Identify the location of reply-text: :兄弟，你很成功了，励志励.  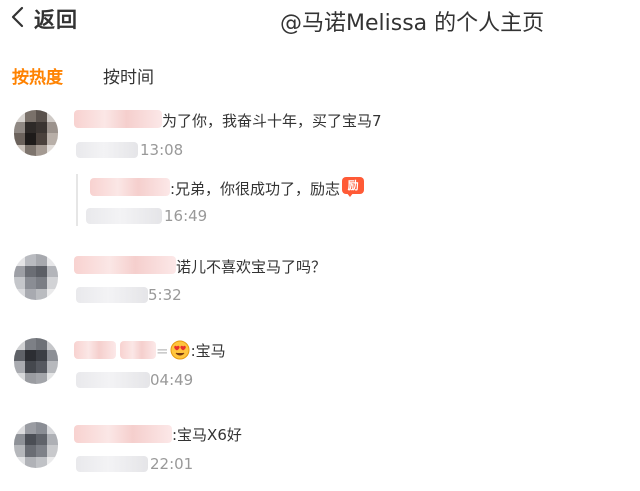
(267, 188).